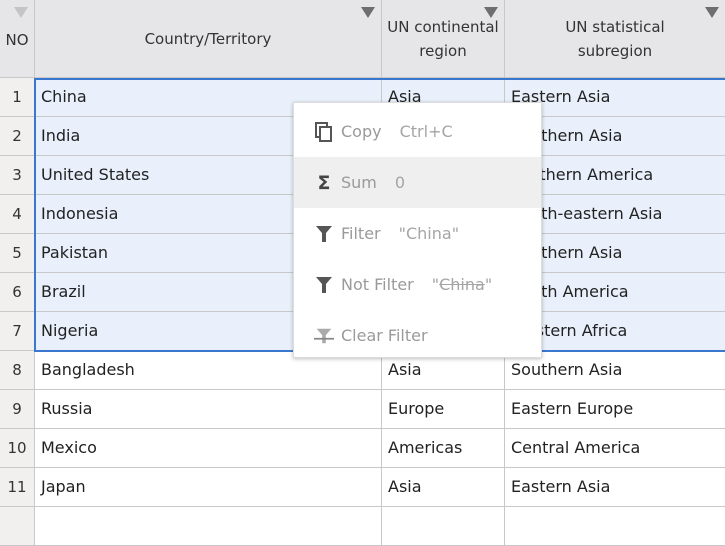 Image resolution: width=725 pixels, height=546 pixels. I want to click on table-row: 11 Japan Asia Eastern Asia, so click(362, 487).